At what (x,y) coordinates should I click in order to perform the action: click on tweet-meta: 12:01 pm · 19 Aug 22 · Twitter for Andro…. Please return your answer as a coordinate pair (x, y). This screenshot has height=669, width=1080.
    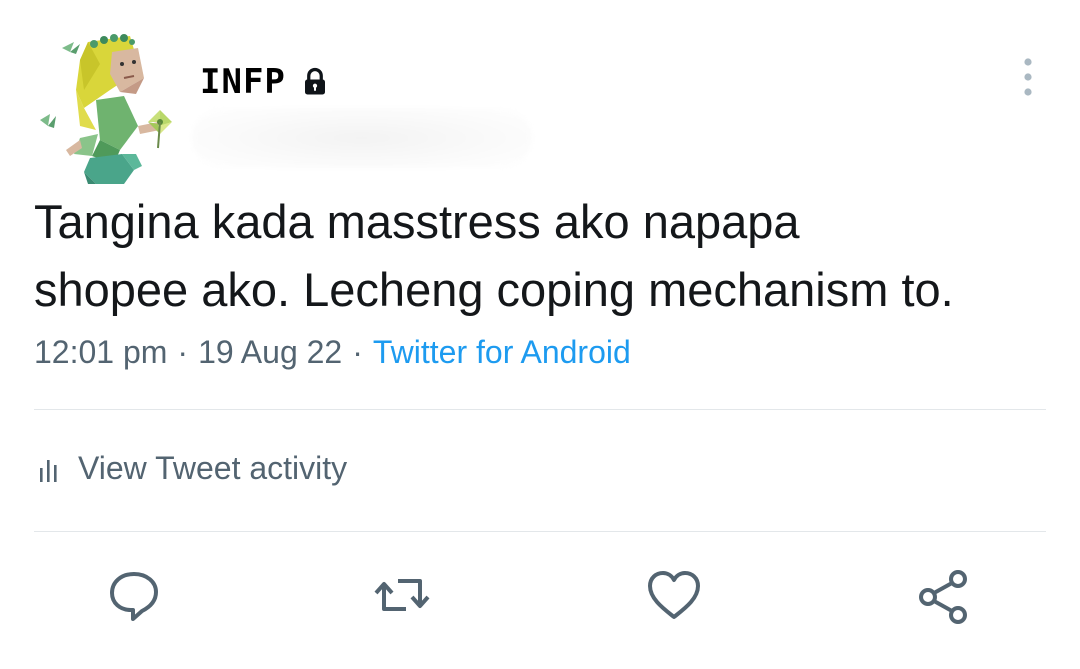
    Looking at the image, I should click on (332, 352).